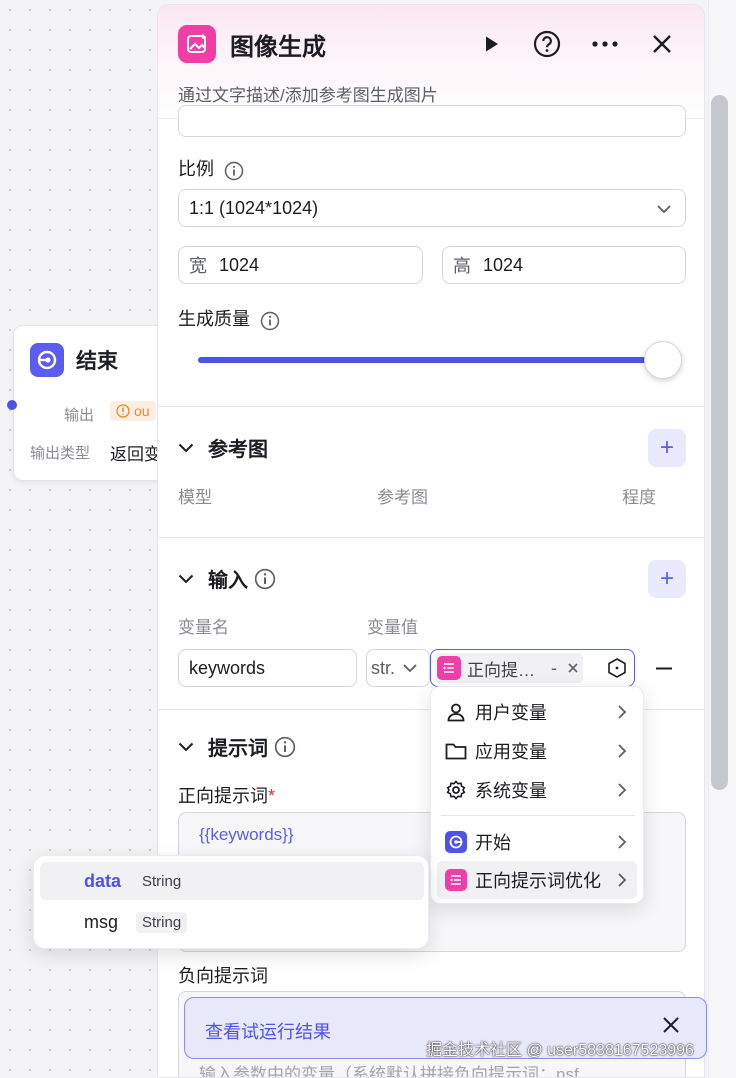  What do you see at coordinates (392, 627) in the screenshot?
I see `input-col-value: 变量值` at bounding box center [392, 627].